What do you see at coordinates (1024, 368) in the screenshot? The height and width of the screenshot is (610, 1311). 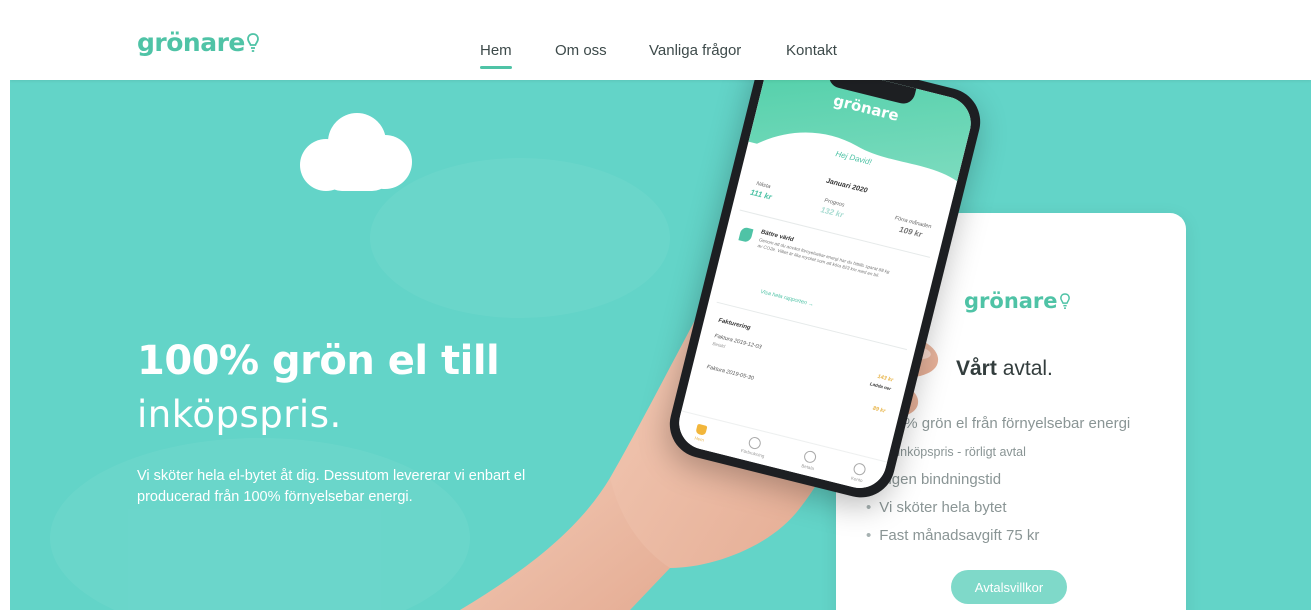 I see `card-title-rest: avtal.` at bounding box center [1024, 368].